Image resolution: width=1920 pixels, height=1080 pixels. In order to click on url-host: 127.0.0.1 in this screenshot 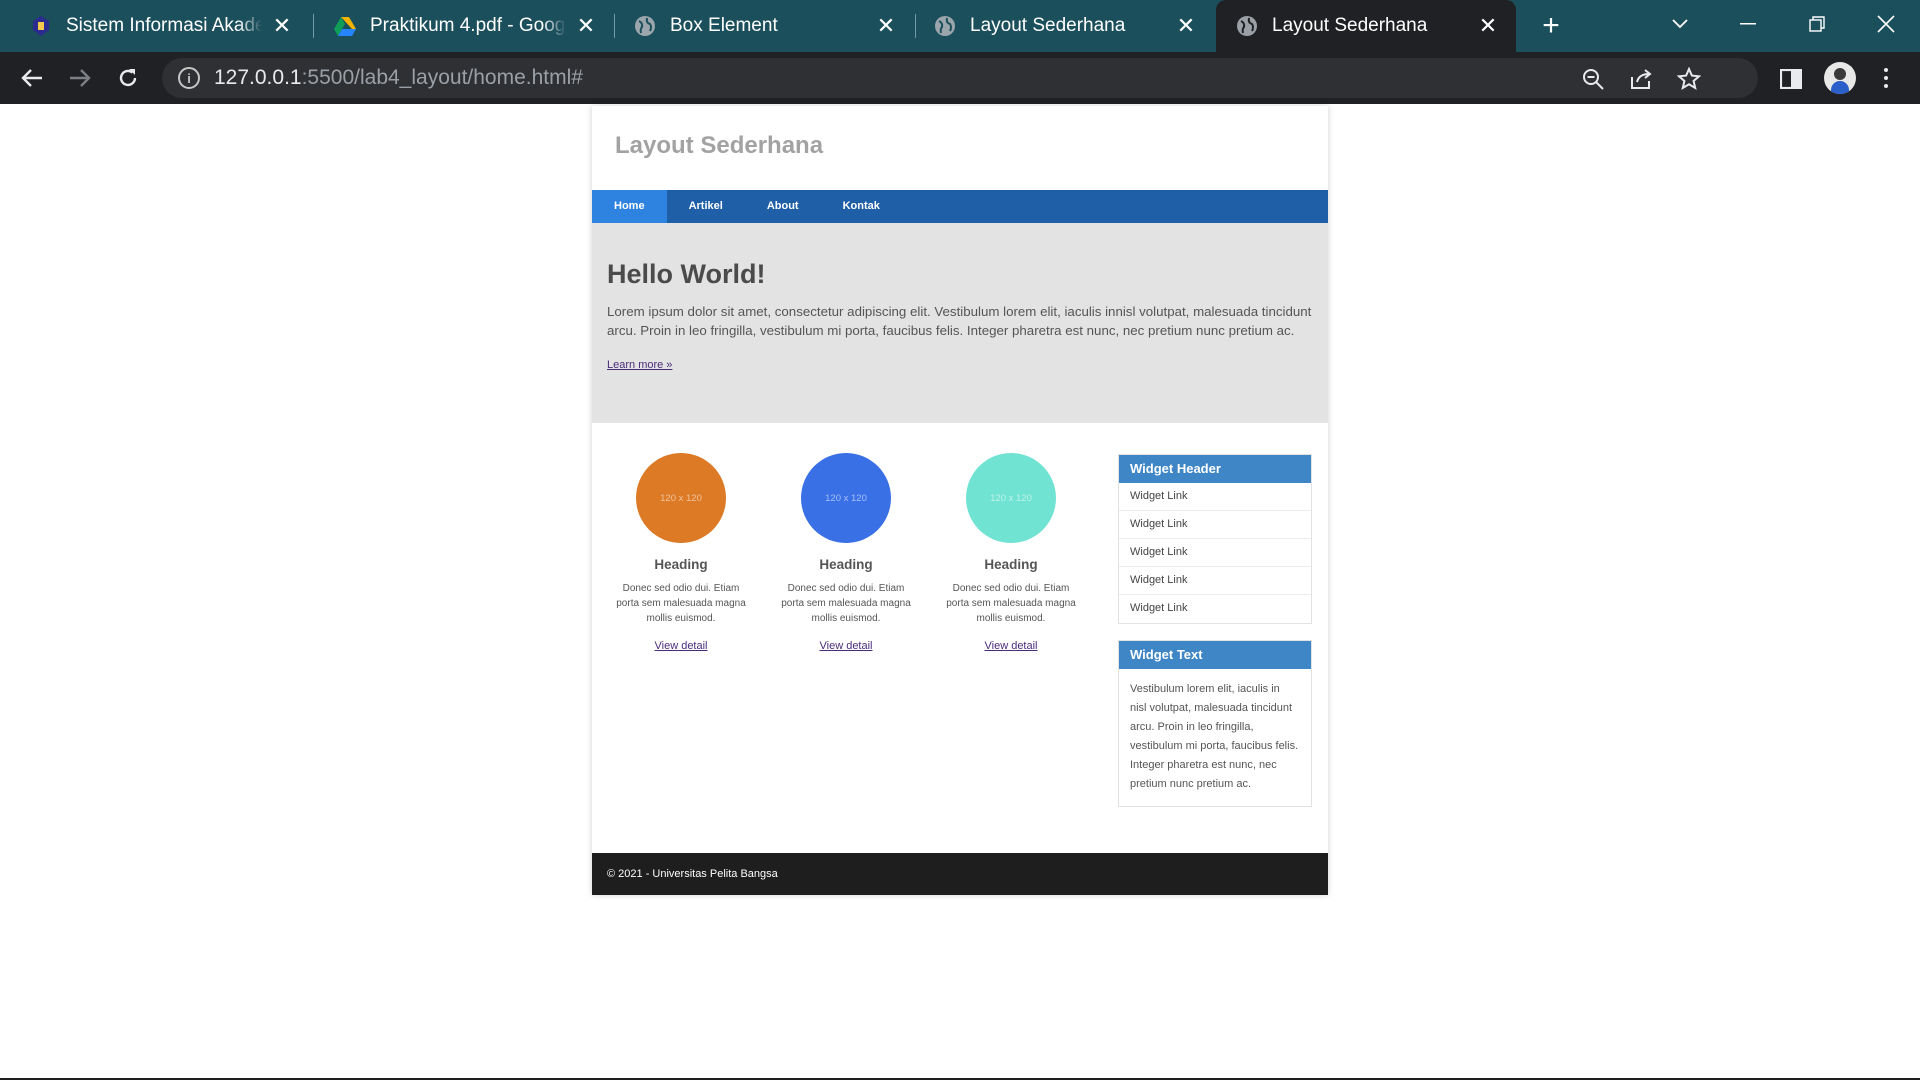, I will do `click(258, 77)`.